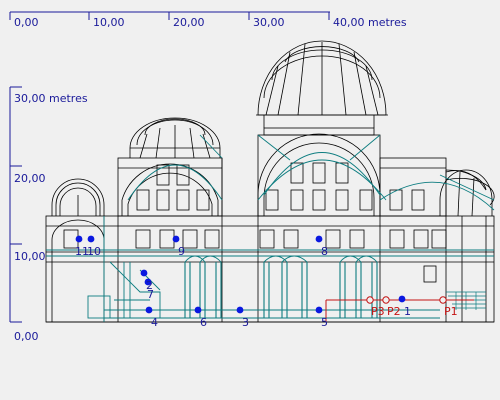 Image resolution: width=500 pixels, height=400 pixels. What do you see at coordinates (378, 311) in the screenshot?
I see `speaker-label: P3` at bounding box center [378, 311].